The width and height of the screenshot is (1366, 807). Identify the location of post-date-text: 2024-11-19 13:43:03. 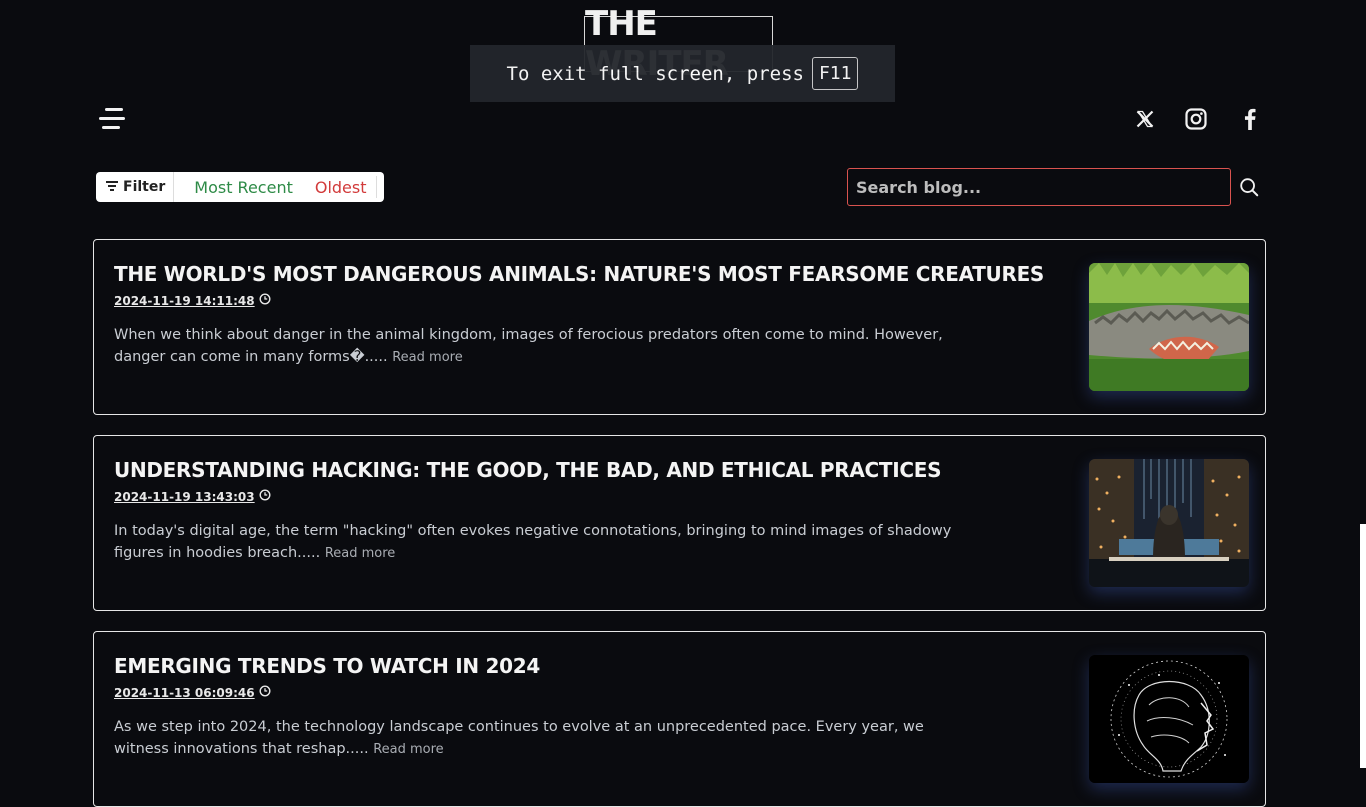
(184, 496).